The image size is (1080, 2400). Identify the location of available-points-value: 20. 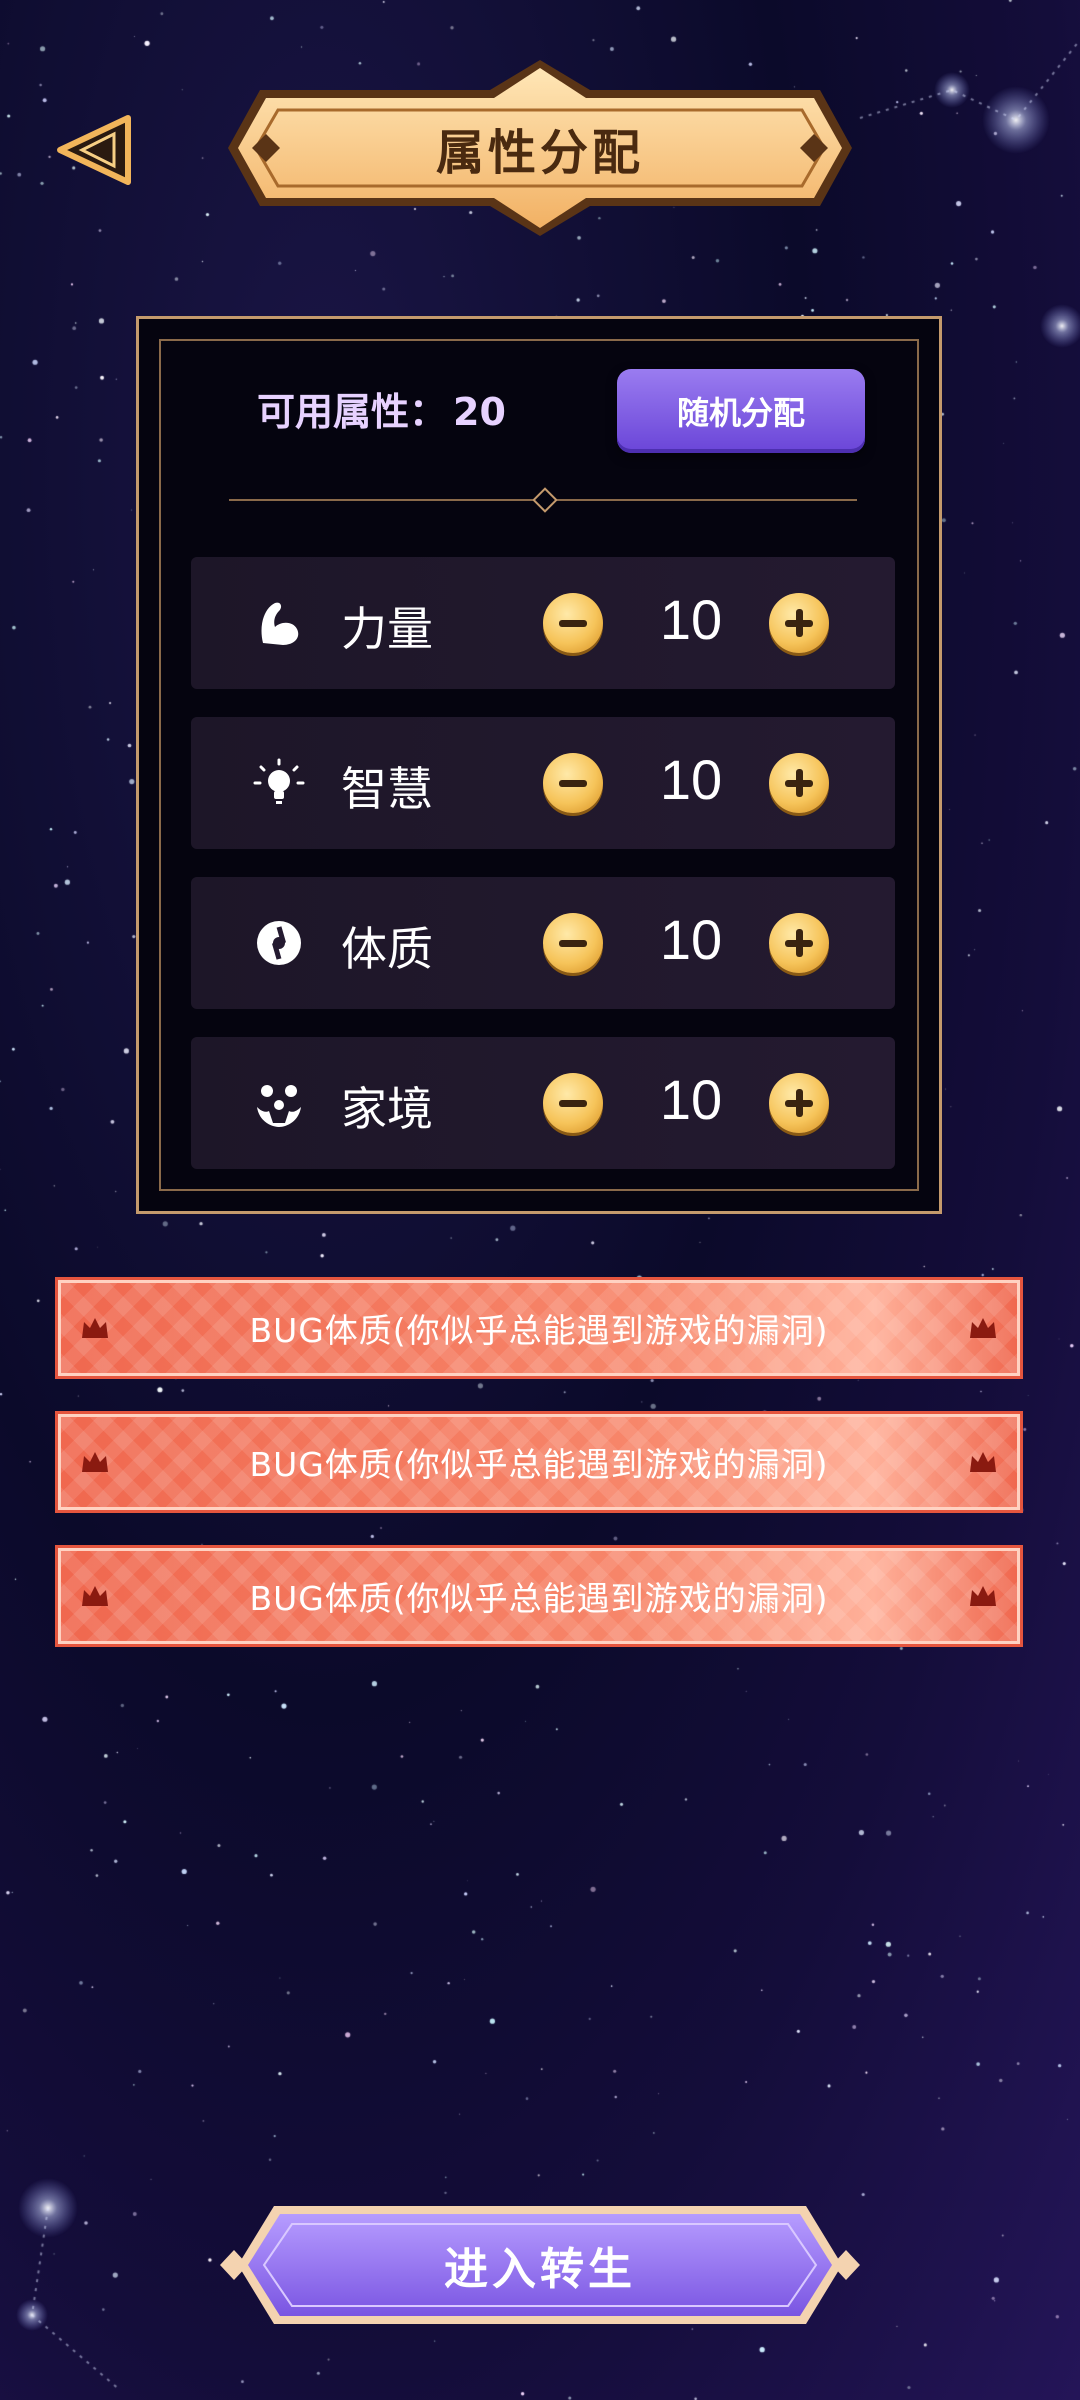
(479, 412).